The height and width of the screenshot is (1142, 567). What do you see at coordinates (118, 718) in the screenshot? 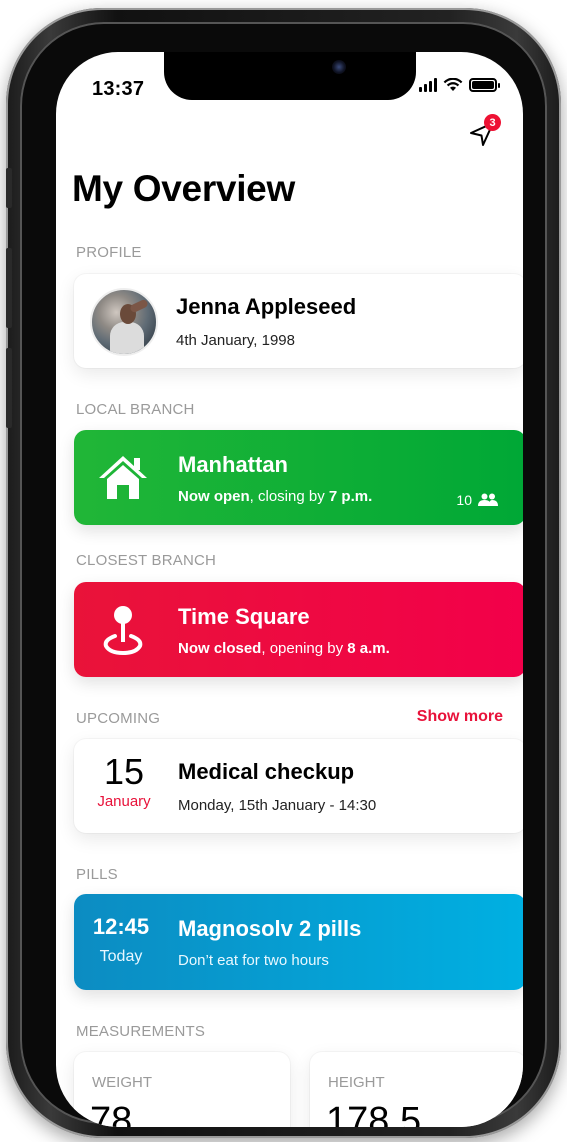
I see `section-label-upcoming: UPCOMING` at bounding box center [118, 718].